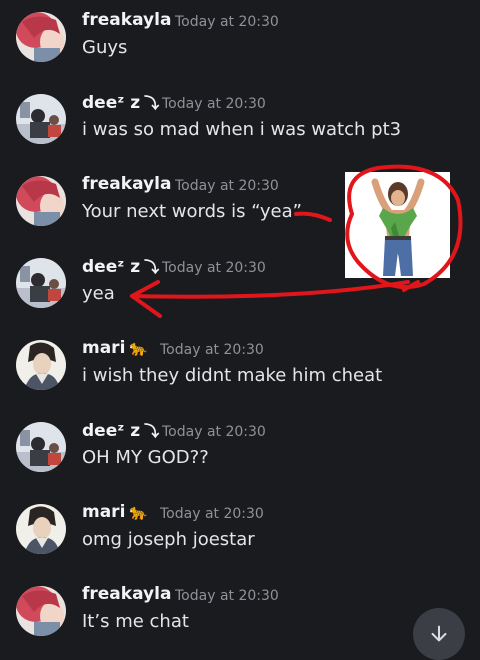 This screenshot has width=480, height=660. What do you see at coordinates (240, 451) in the screenshot?
I see `message-item: deeᶻ z ⤵︎ Today at 20:30 OH MY GOD??` at bounding box center [240, 451].